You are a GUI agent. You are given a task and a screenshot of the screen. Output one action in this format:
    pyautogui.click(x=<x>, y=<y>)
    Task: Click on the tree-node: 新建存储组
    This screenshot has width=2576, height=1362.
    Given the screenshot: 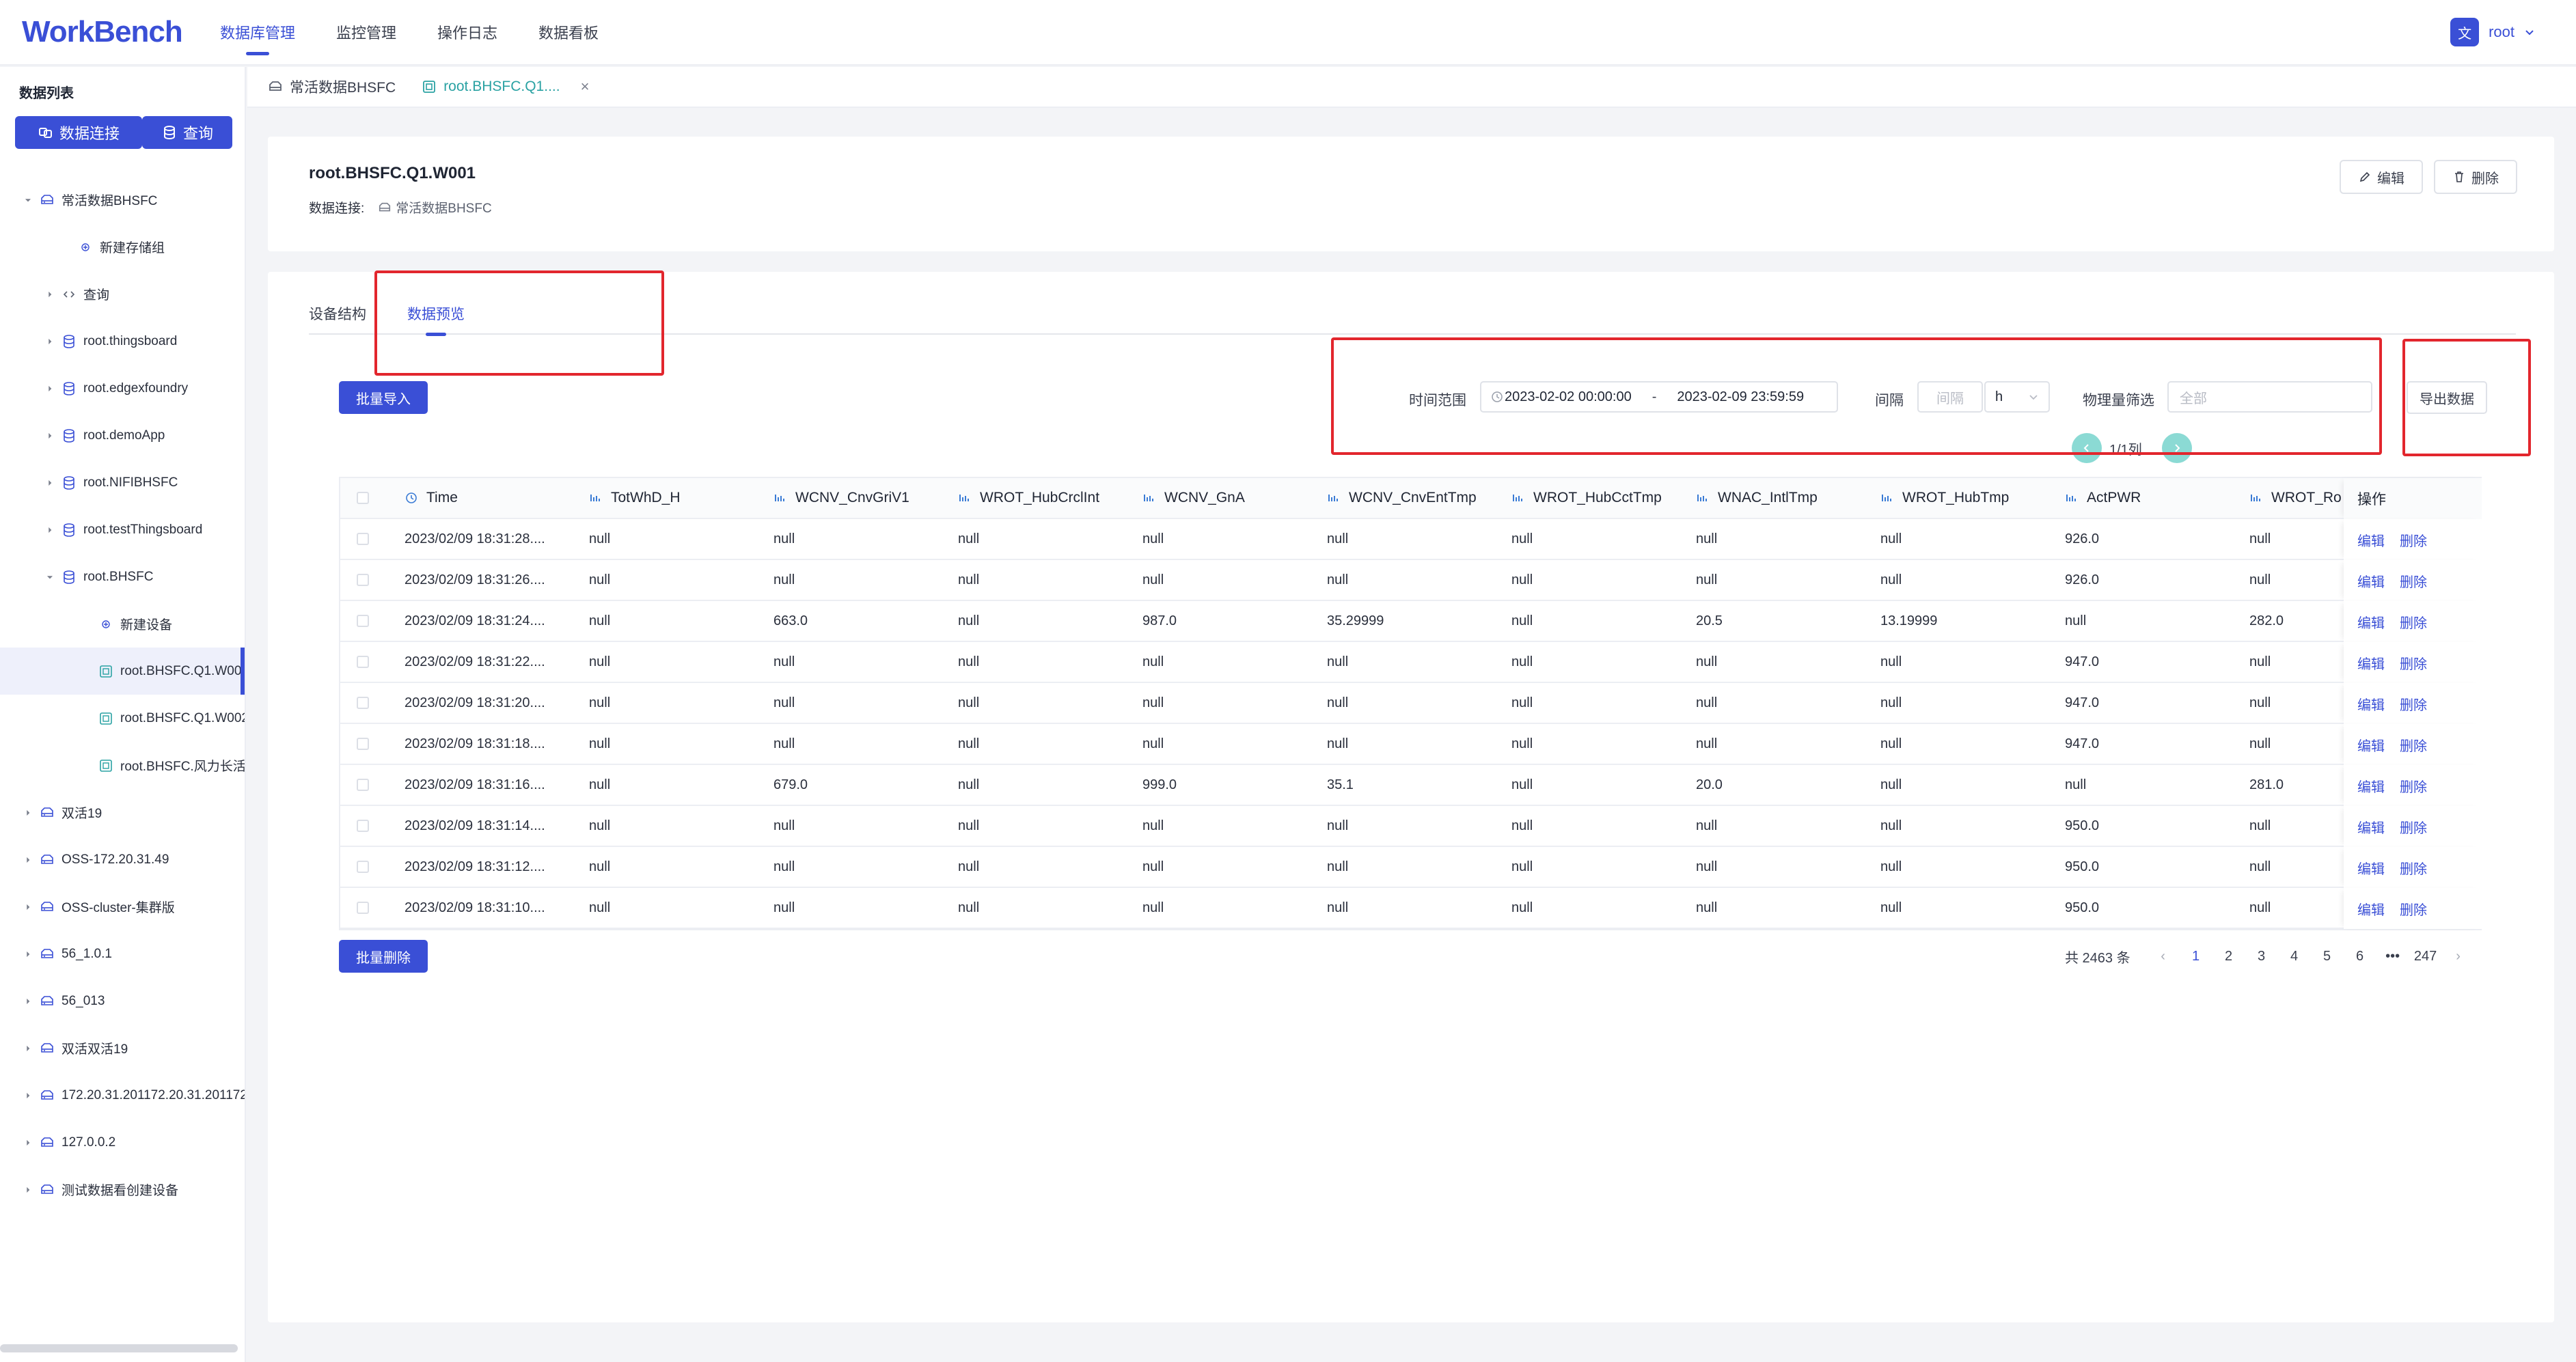 What is the action you would take?
    pyautogui.click(x=122, y=247)
    